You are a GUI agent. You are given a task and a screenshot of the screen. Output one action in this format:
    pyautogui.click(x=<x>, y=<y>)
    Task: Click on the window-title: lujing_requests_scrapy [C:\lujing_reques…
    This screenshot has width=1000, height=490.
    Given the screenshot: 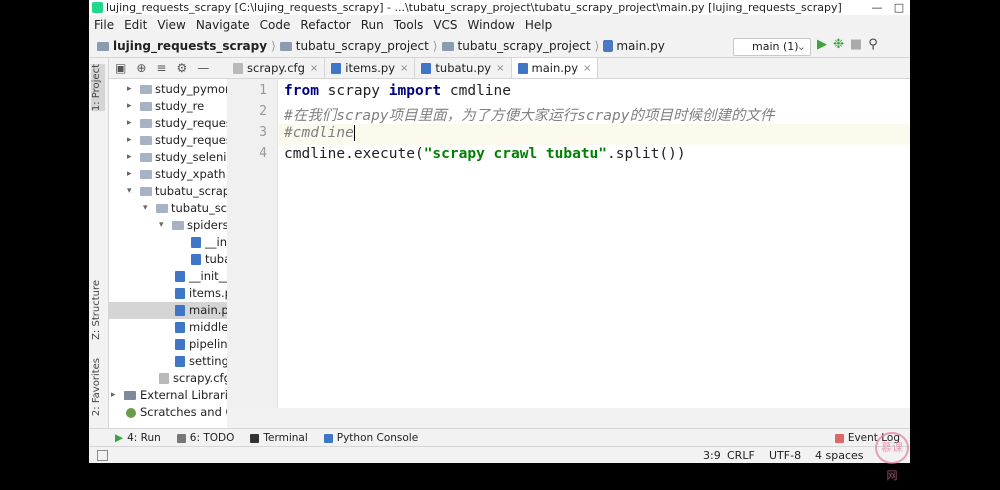 What is the action you would take?
    pyautogui.click(x=476, y=7)
    